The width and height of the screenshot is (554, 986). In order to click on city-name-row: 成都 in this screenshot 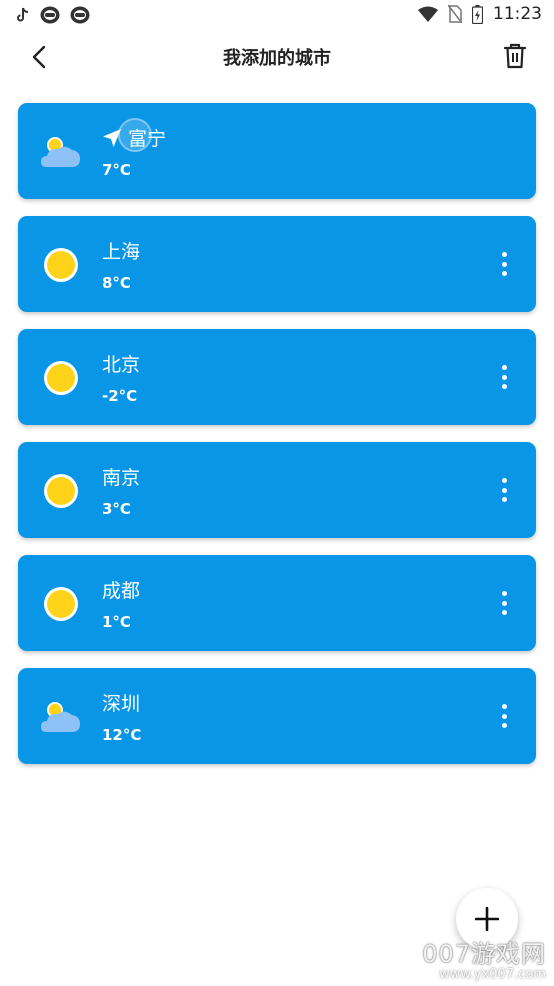, I will do `click(121, 589)`.